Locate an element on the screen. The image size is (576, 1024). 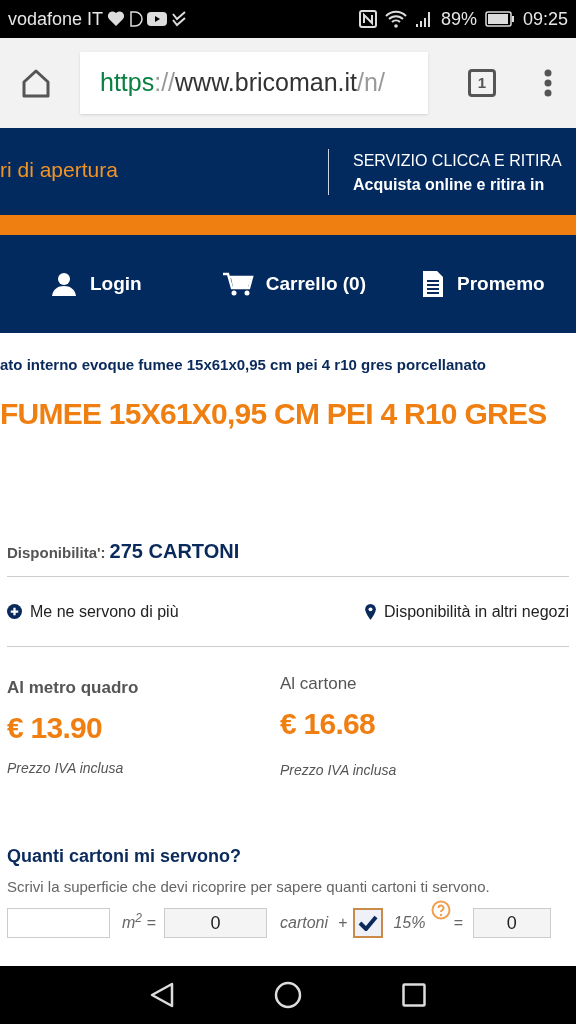
equals-sign: = is located at coordinates (458, 923).